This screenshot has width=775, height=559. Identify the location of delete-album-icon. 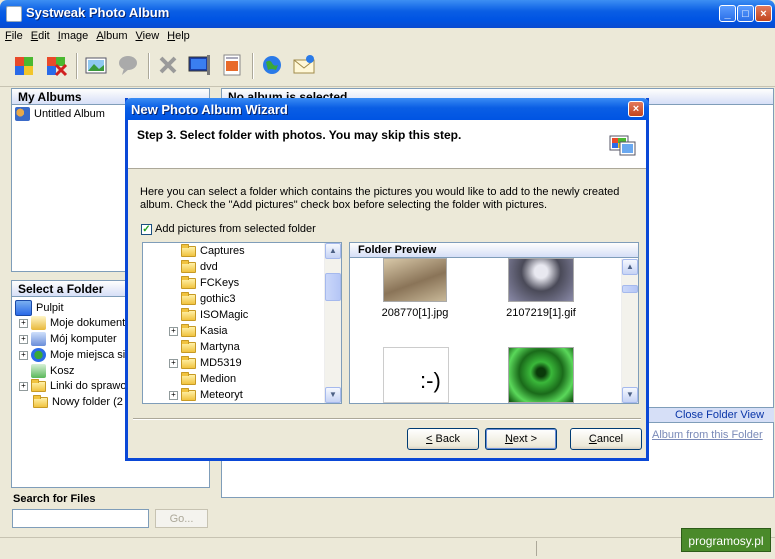
(56, 65).